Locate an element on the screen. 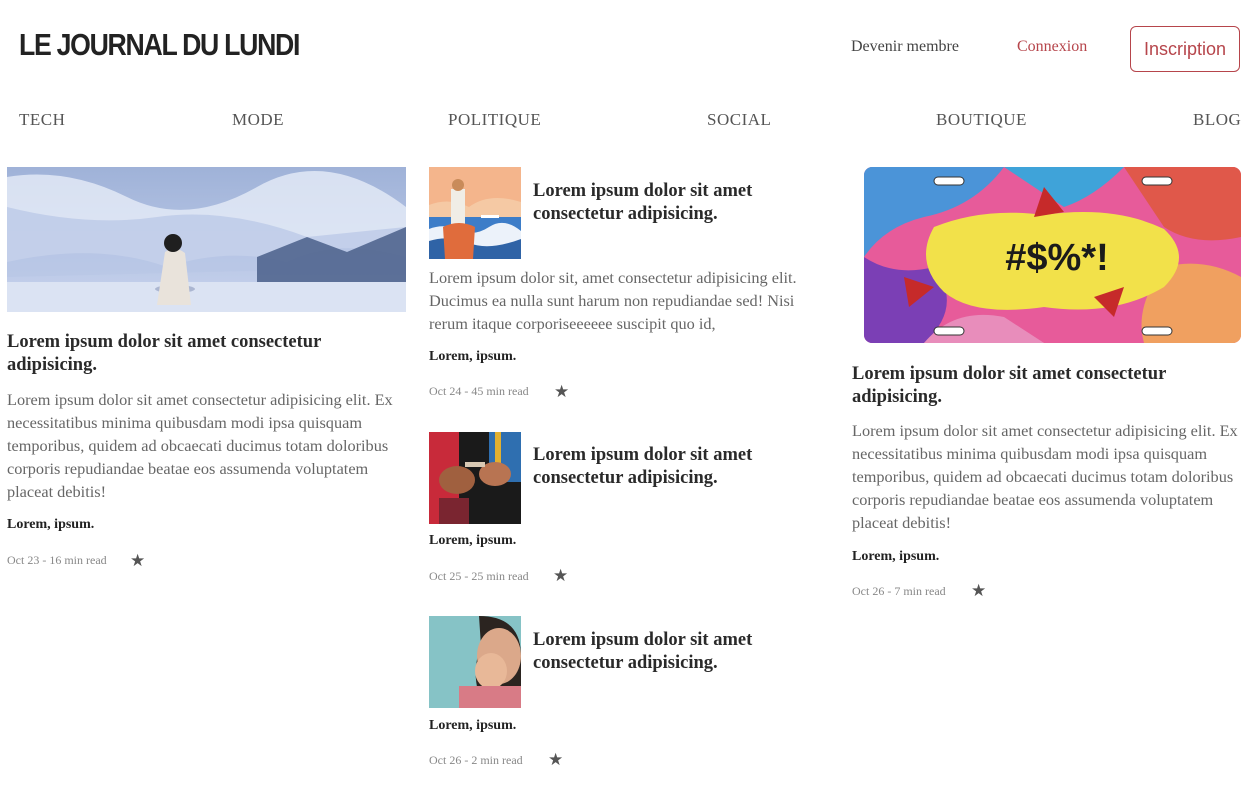 This screenshot has height=795, width=1249. article-right-image: #$%*! is located at coordinates (1052, 255).